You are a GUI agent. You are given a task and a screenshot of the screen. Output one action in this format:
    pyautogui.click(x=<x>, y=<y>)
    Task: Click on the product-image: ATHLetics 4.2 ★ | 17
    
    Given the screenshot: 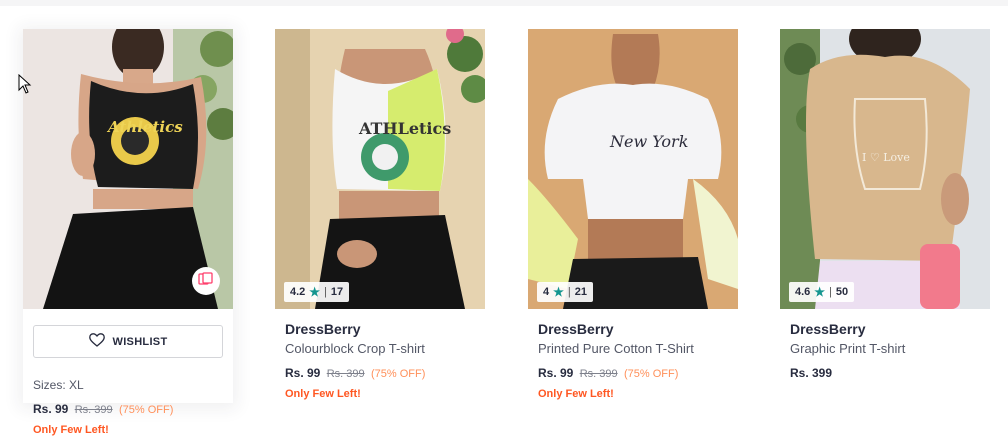 What is the action you would take?
    pyautogui.click(x=380, y=169)
    